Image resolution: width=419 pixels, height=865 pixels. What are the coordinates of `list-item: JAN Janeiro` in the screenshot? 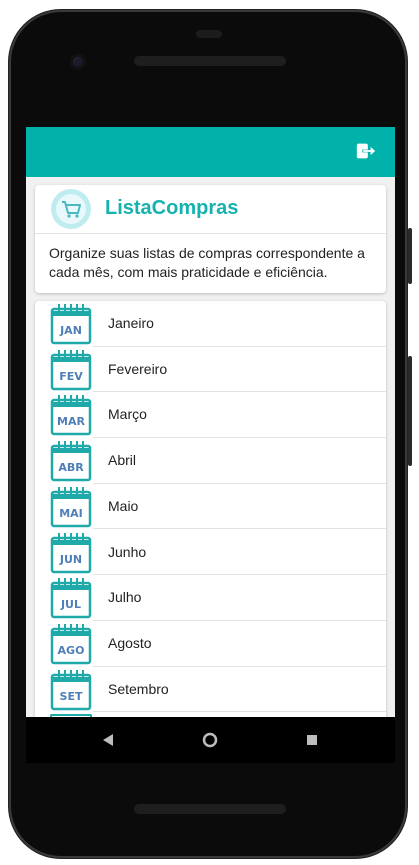 It's located at (210, 324).